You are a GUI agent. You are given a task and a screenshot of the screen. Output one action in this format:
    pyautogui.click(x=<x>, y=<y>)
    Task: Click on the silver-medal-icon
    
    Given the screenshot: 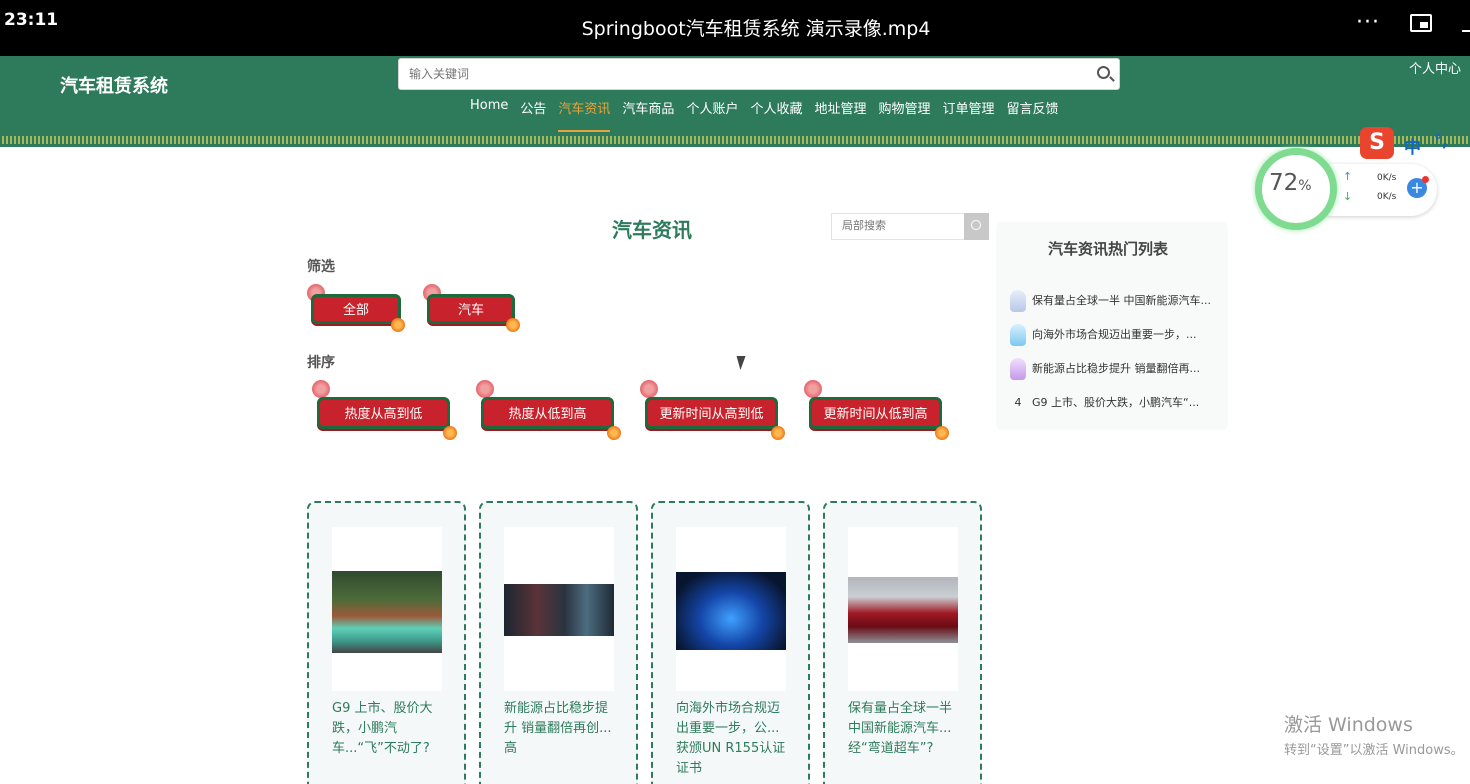 What is the action you would take?
    pyautogui.click(x=1018, y=335)
    